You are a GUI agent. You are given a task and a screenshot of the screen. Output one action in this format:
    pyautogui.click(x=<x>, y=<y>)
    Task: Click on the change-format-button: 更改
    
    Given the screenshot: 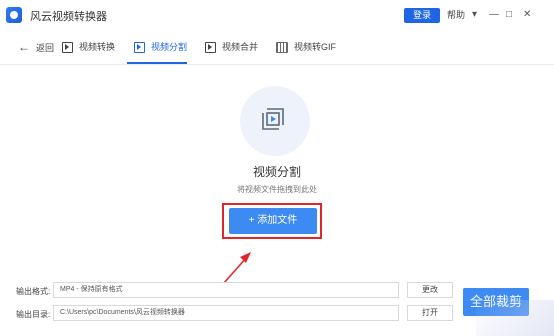 What is the action you would take?
    pyautogui.click(x=430, y=290)
    